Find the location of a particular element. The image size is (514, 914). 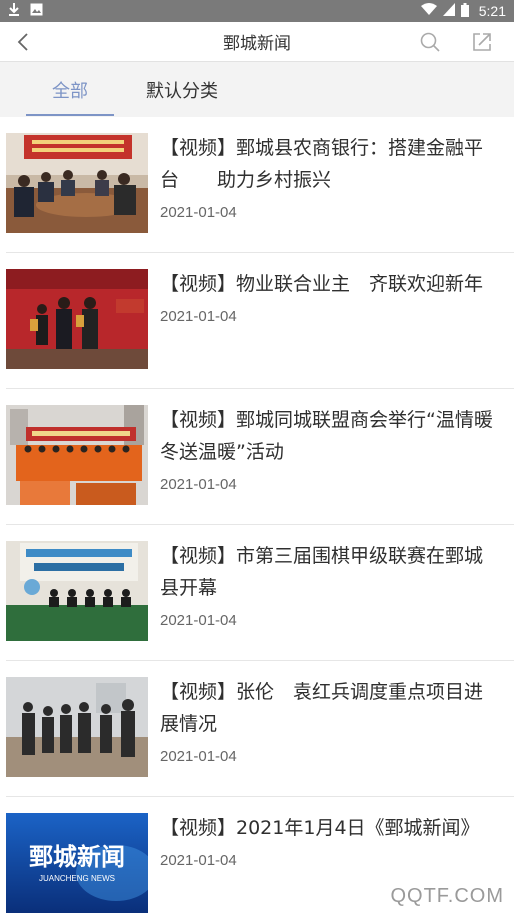

download-icon is located at coordinates (14, 11).